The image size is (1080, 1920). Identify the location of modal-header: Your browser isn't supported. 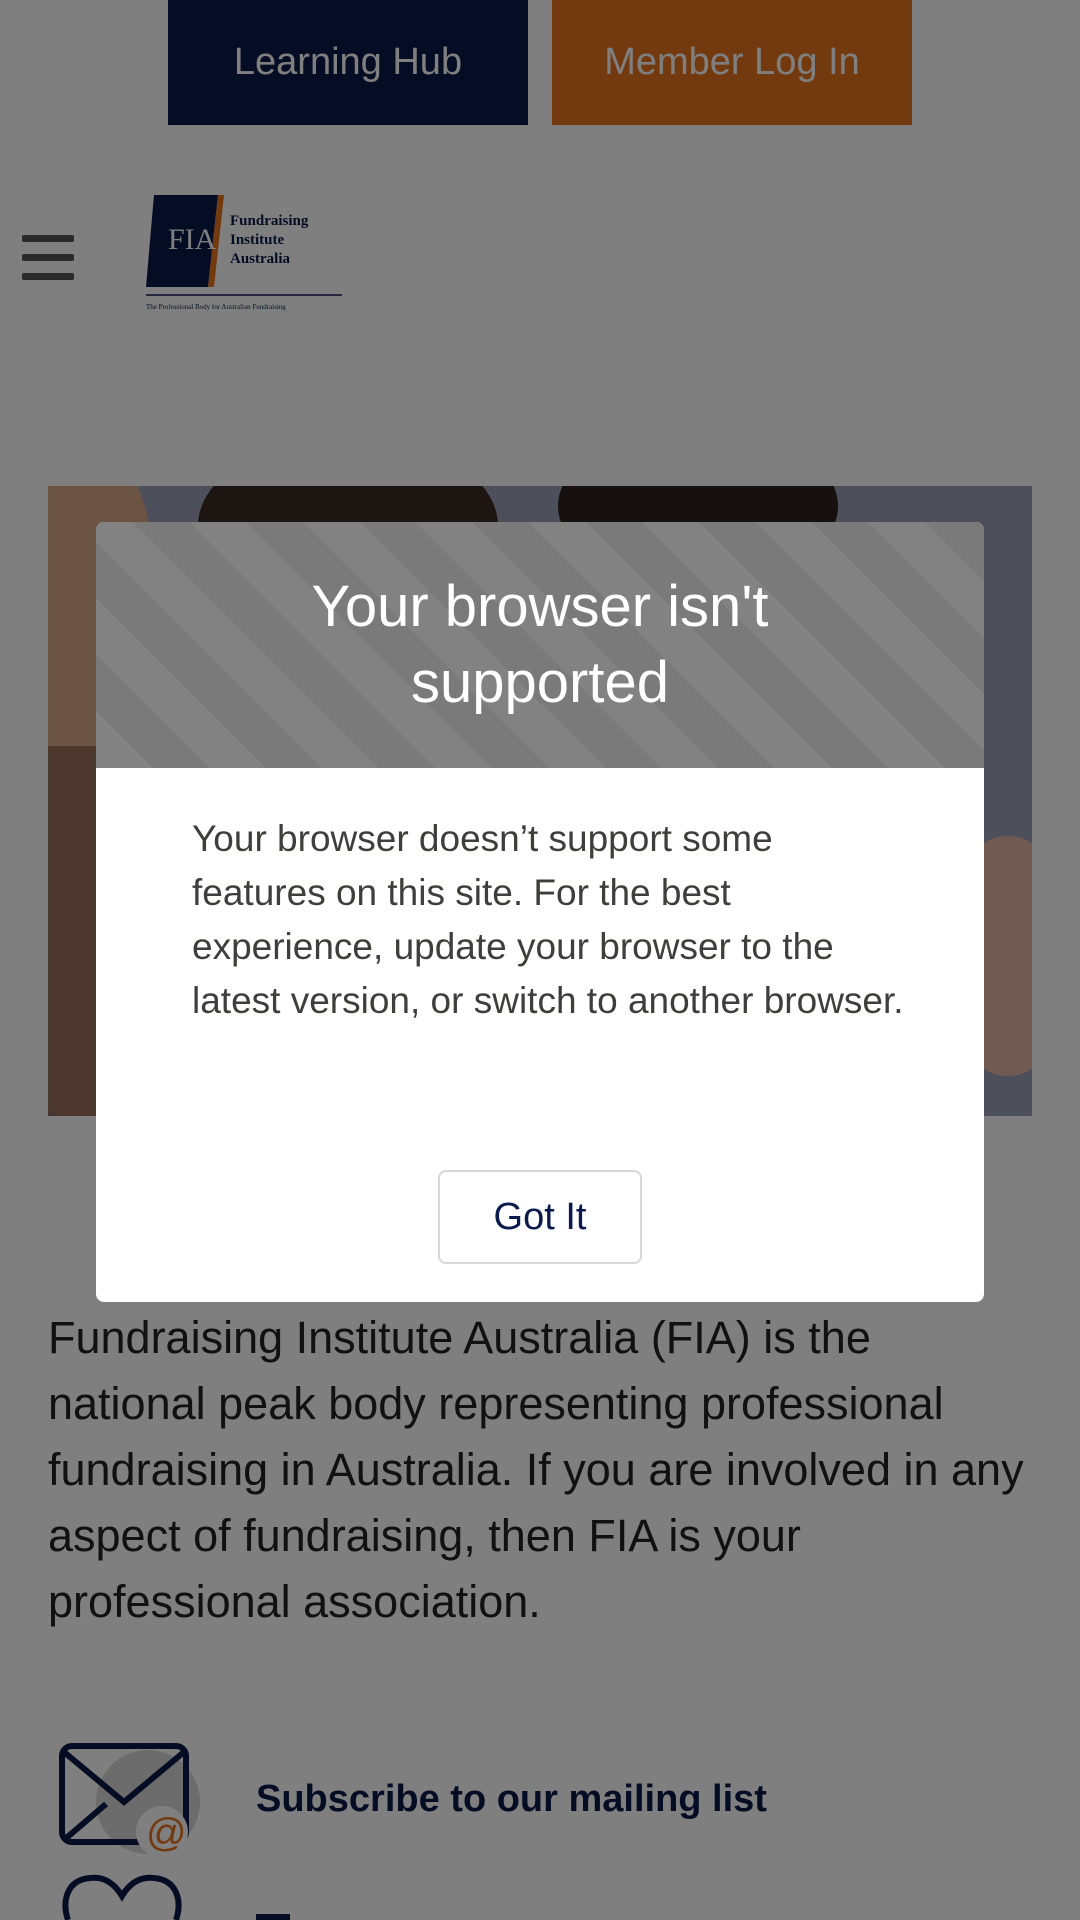
(540, 645).